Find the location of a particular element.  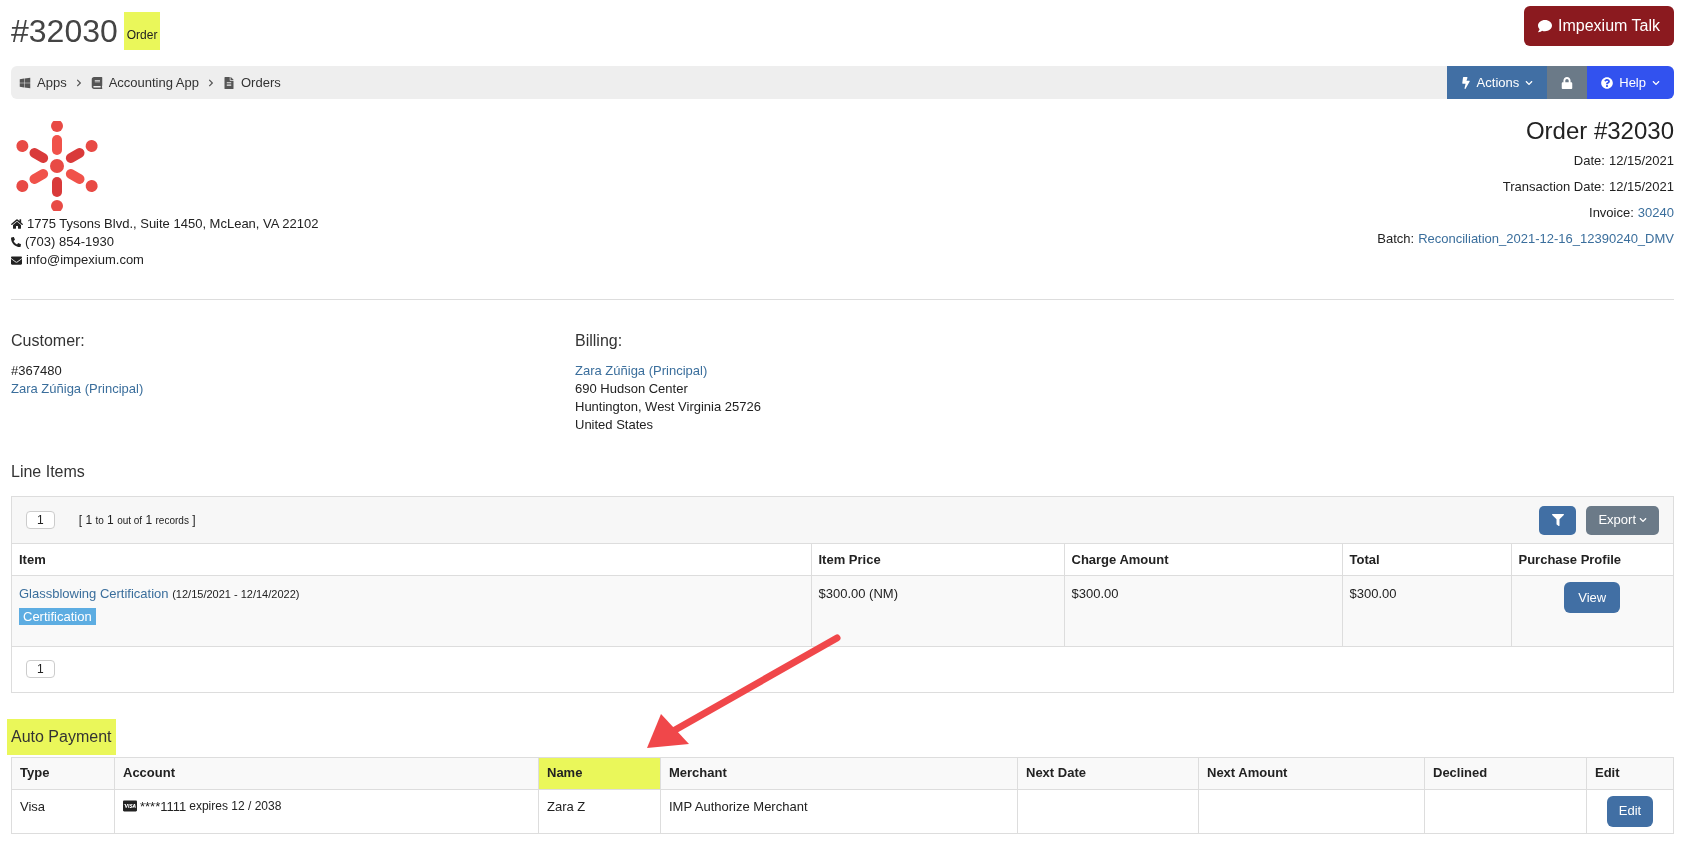

card-number: ****1111 is located at coordinates (163, 806).